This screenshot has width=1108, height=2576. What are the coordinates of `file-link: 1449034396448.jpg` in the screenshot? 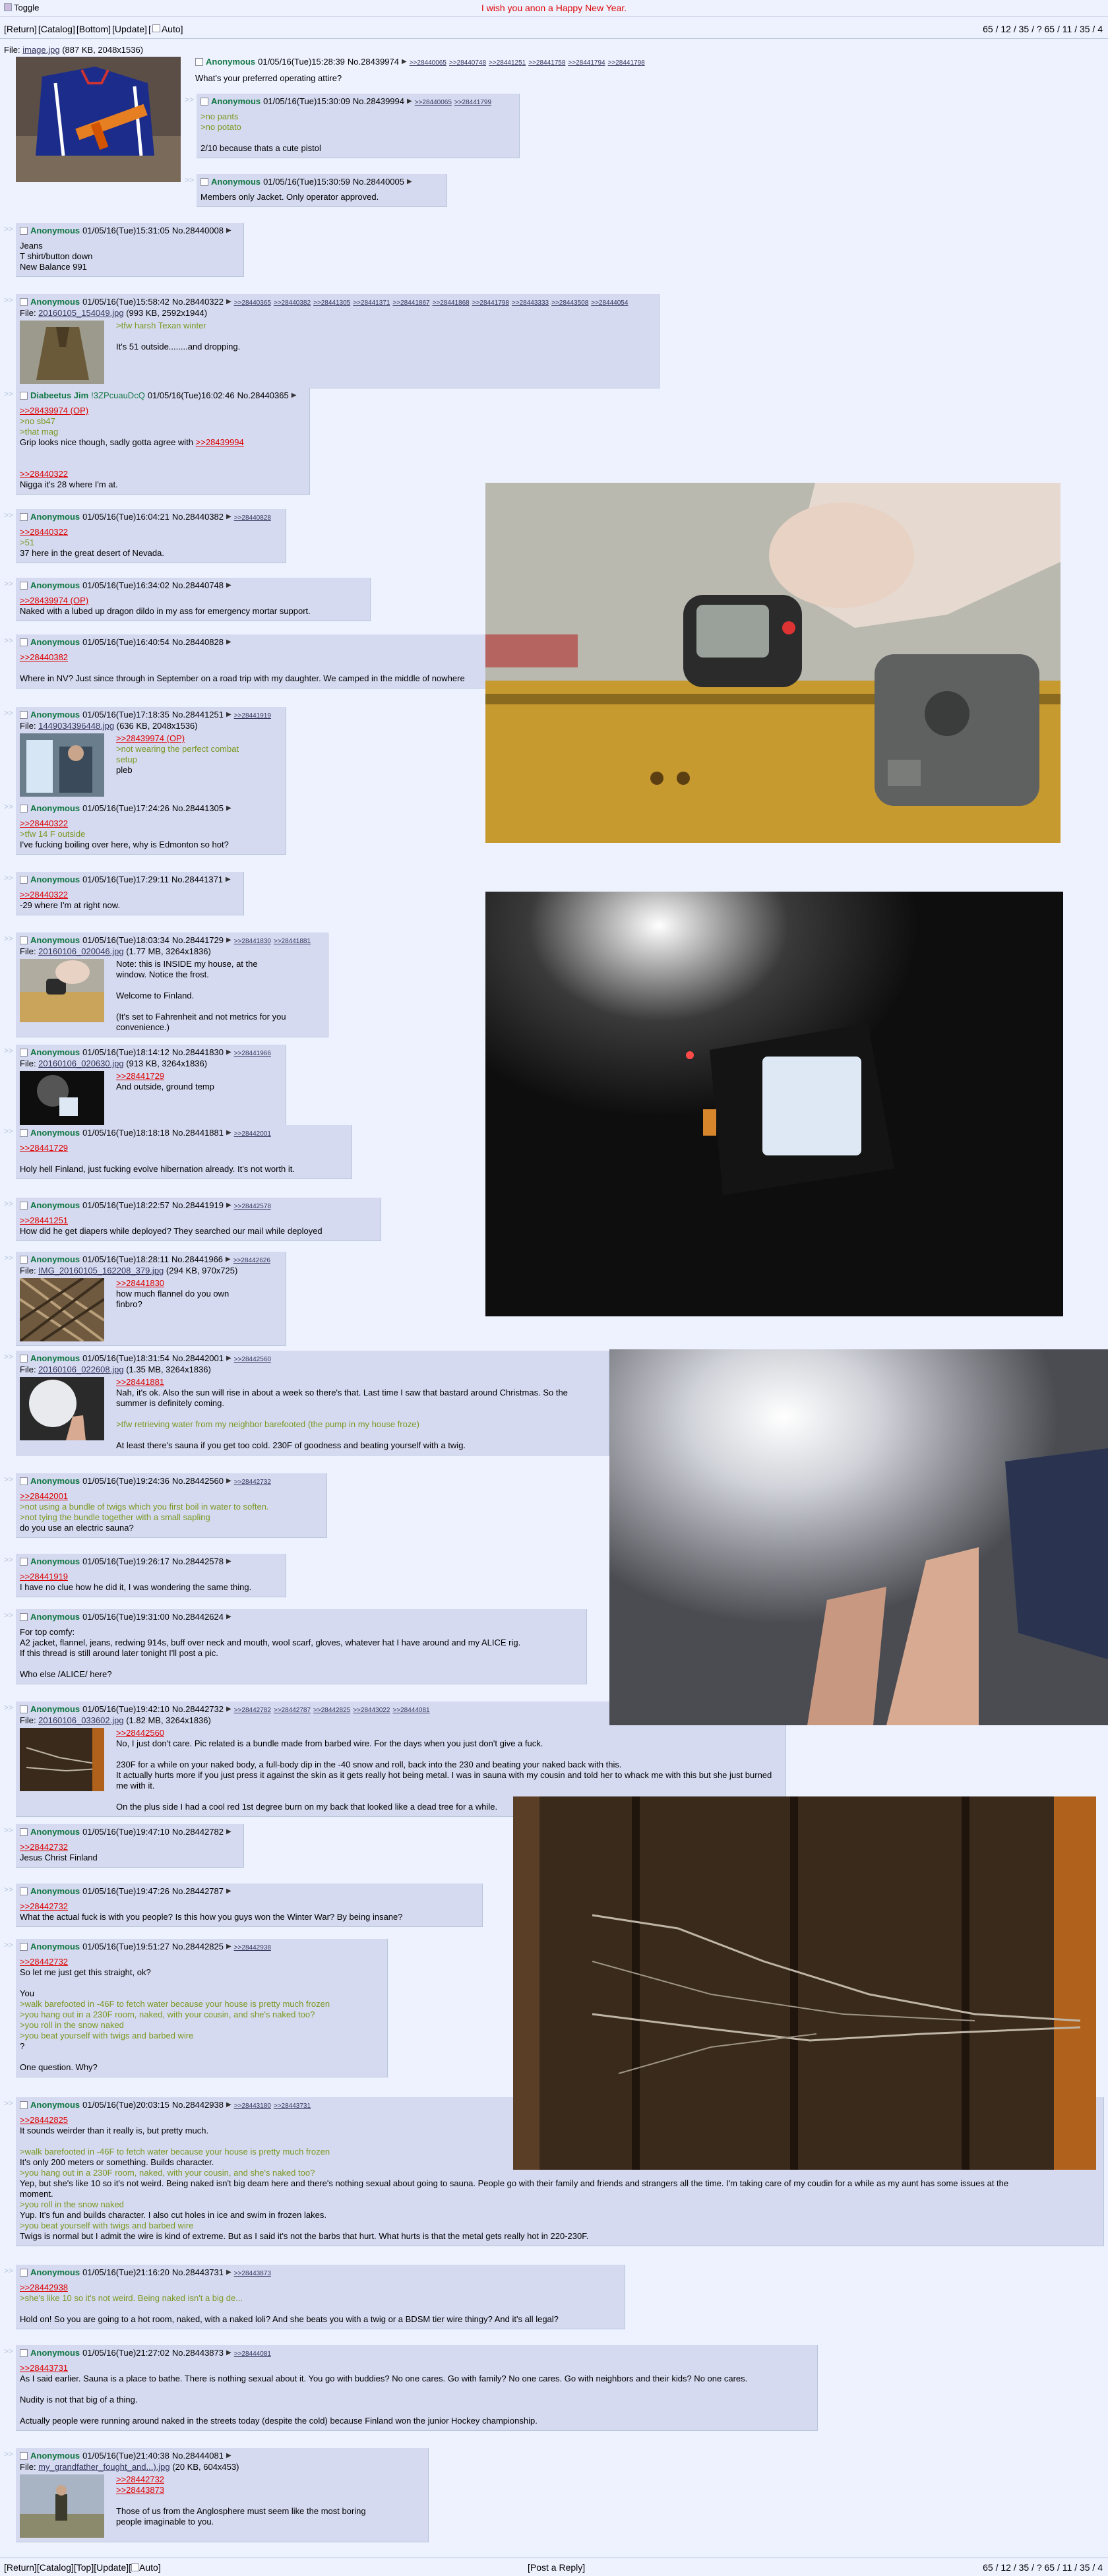 It's located at (76, 726).